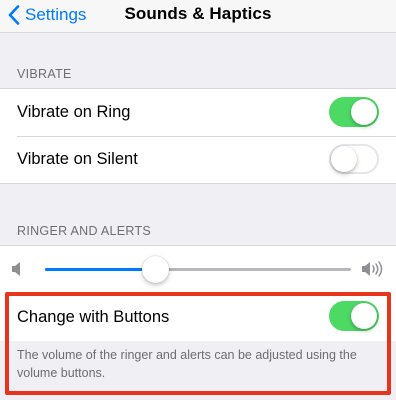 The width and height of the screenshot is (396, 400). Describe the element at coordinates (372, 269) in the screenshot. I see `volume-high-icon` at that location.